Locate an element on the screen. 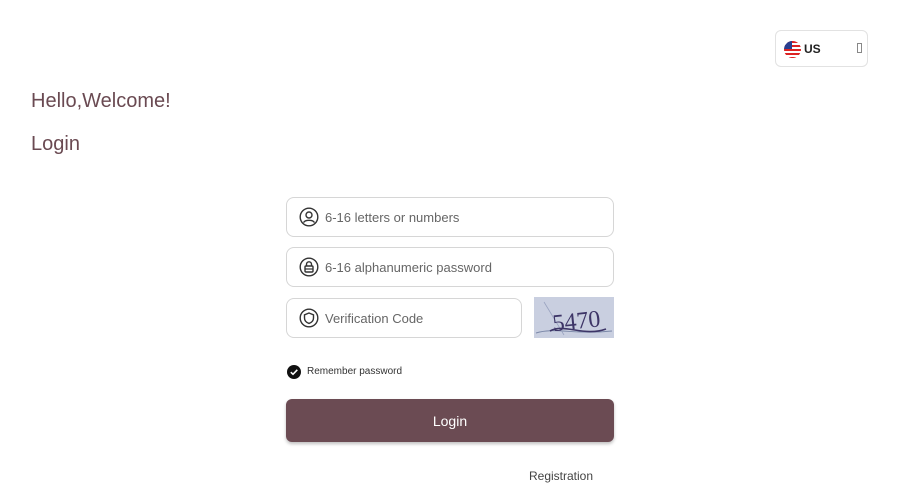 The height and width of the screenshot is (500, 900). page-title: Login is located at coordinates (55, 144).